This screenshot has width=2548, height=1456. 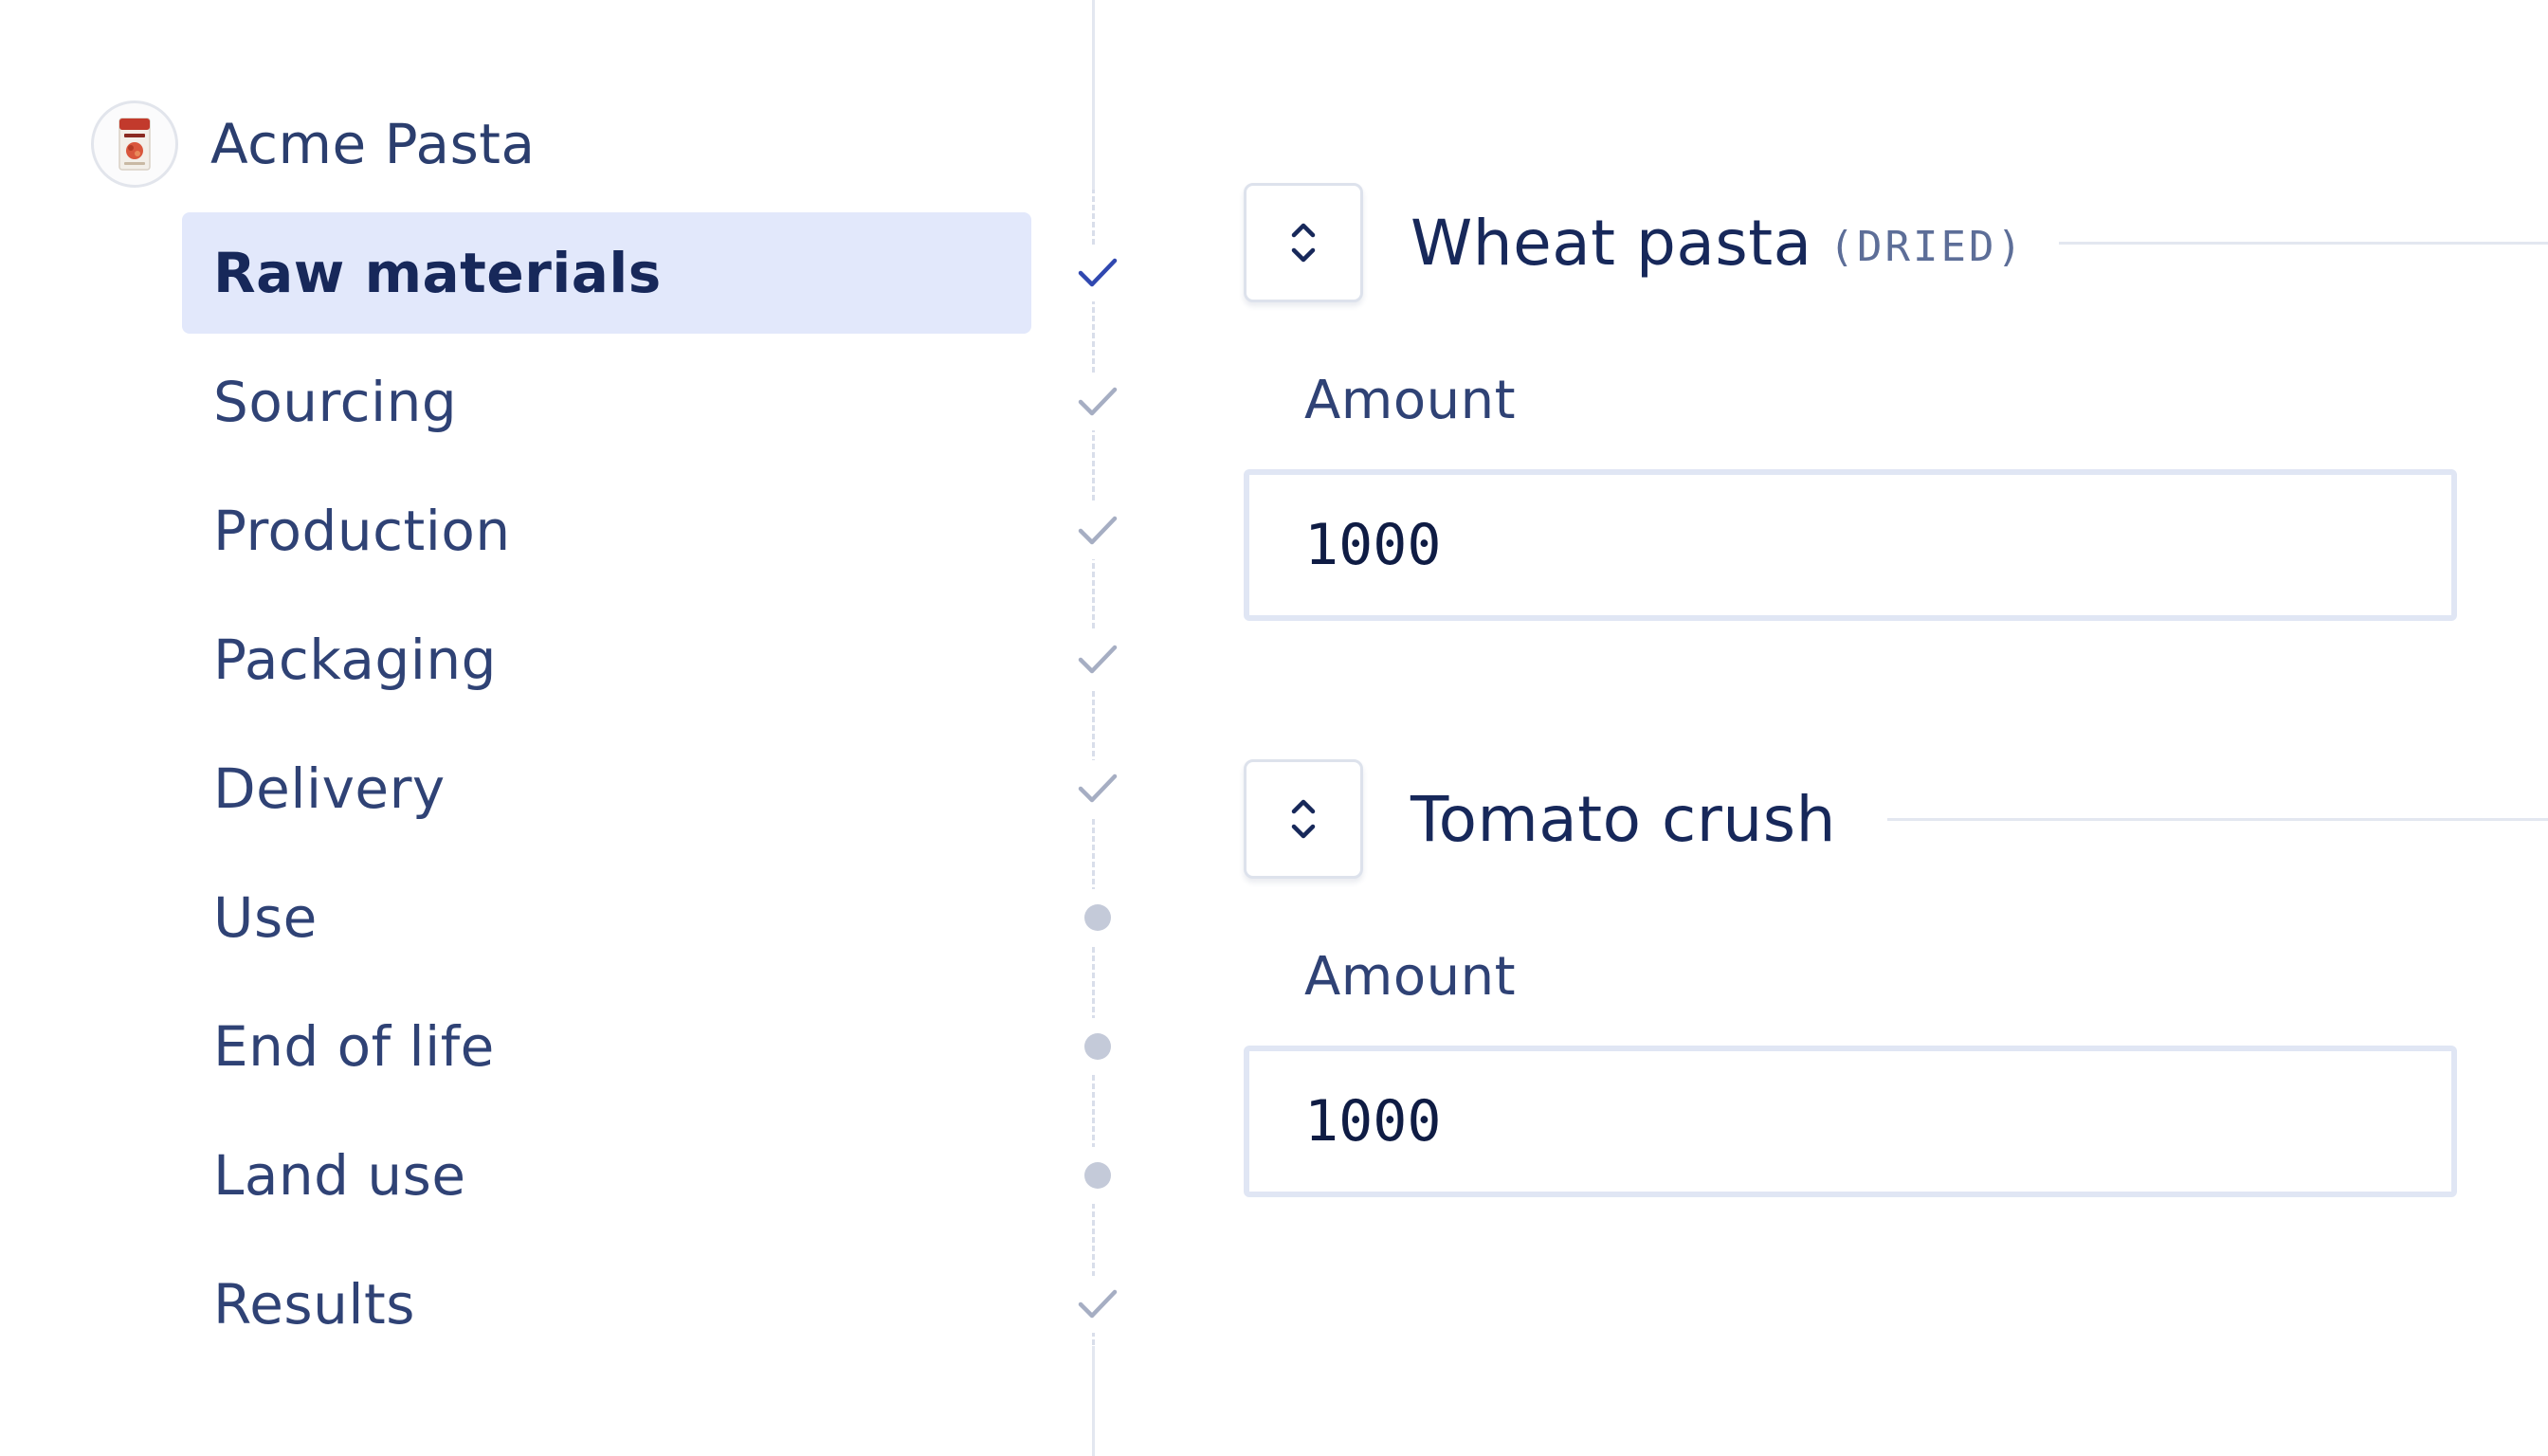 I want to click on nav-item-land-use: Land use, so click(x=656, y=1175).